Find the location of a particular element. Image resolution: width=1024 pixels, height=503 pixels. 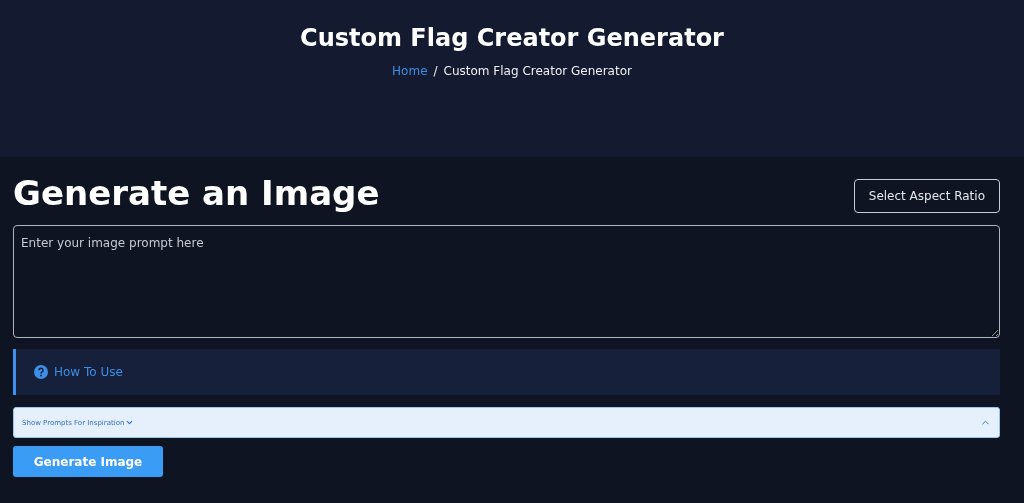

how-to-use-panel: How To Use is located at coordinates (506, 372).